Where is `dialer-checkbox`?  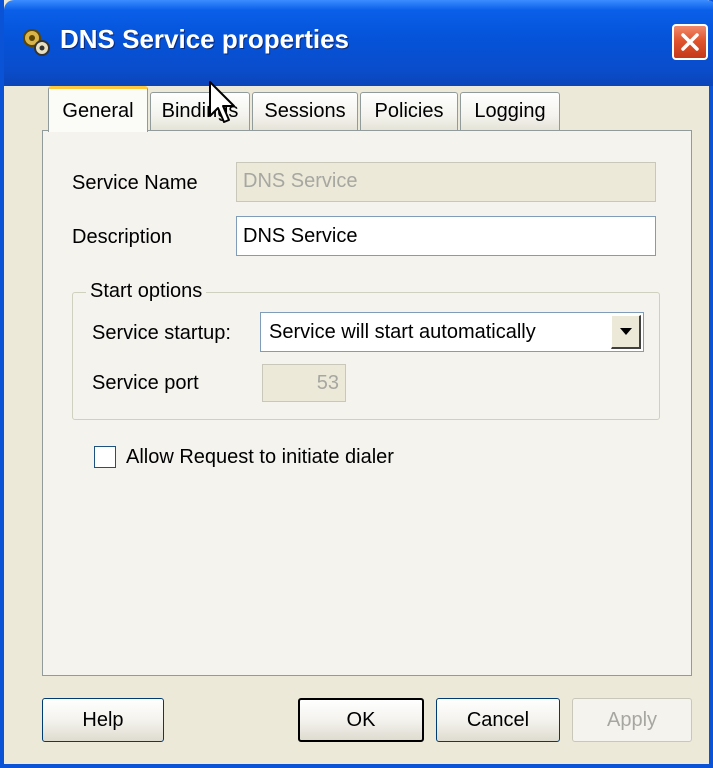 dialer-checkbox is located at coordinates (105, 457).